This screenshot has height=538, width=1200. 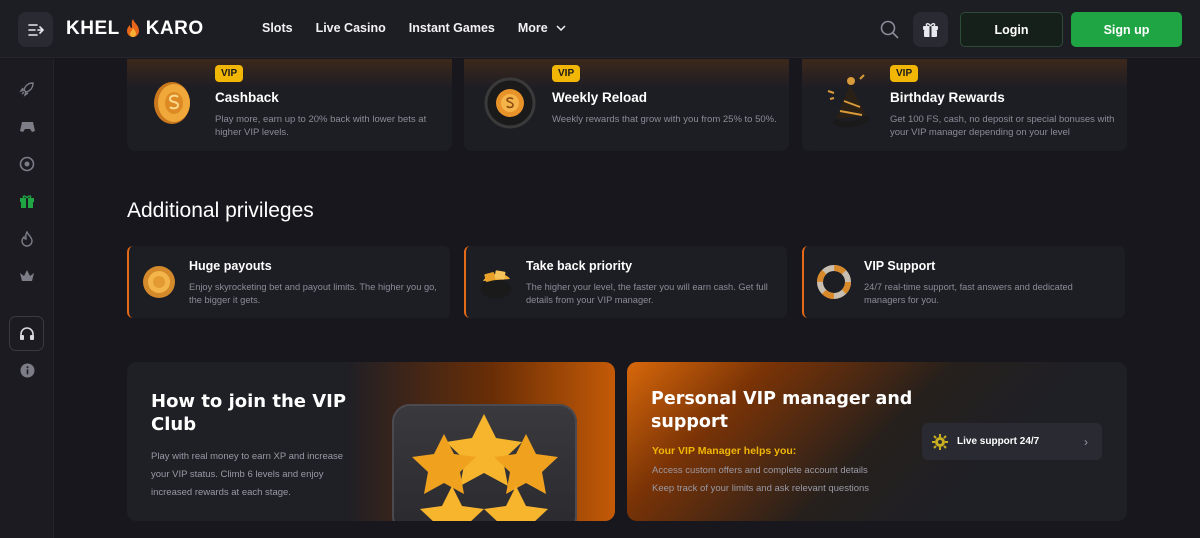 What do you see at coordinates (947, 97) in the screenshot?
I see `reward-title: Birthday Rewards` at bounding box center [947, 97].